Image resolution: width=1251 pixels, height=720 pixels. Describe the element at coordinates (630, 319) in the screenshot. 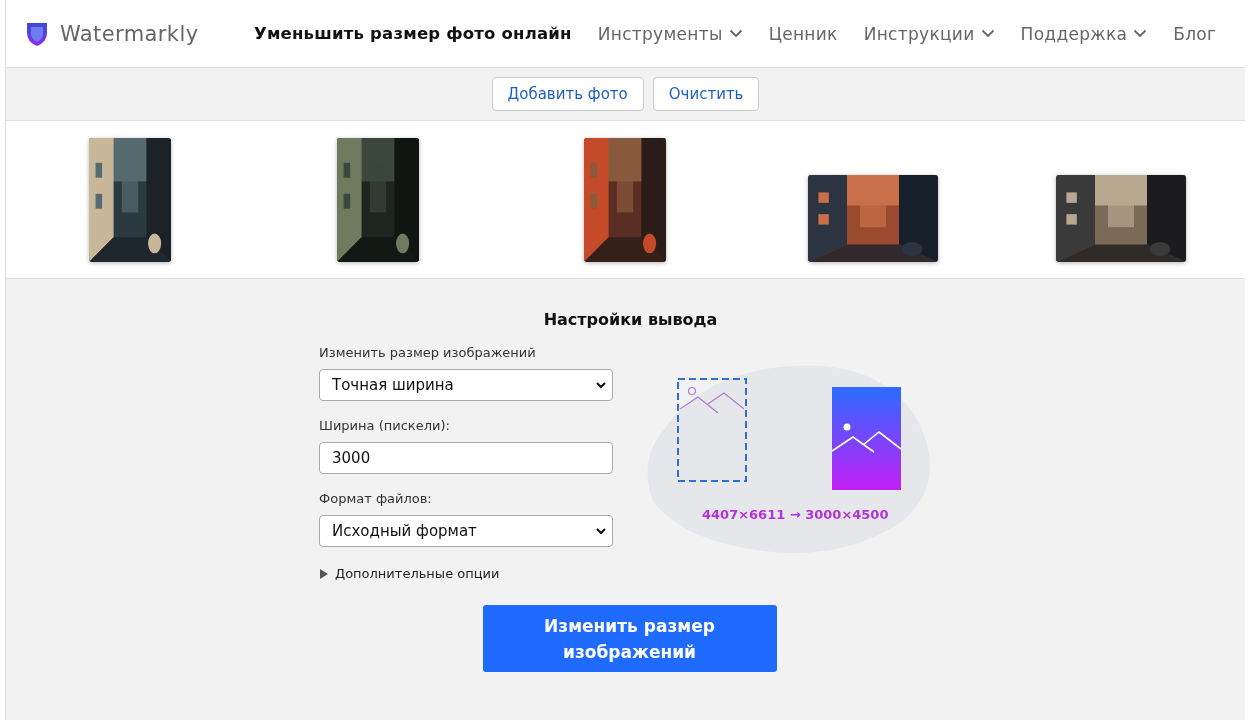

I see `section-title: Настройки вывода` at that location.